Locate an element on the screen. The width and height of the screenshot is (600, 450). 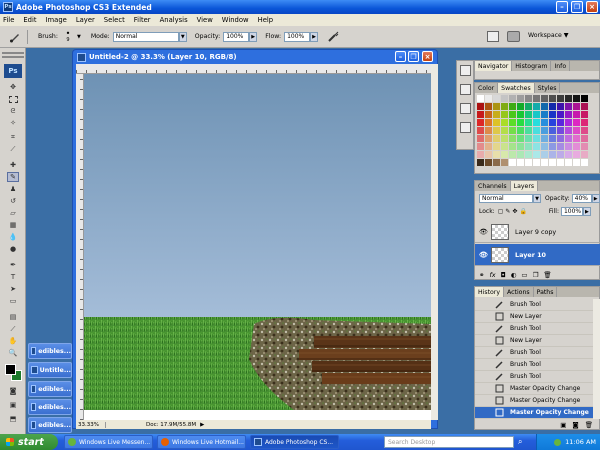
pen-tool-icon: ✒ is located at coordinates (13, 265).